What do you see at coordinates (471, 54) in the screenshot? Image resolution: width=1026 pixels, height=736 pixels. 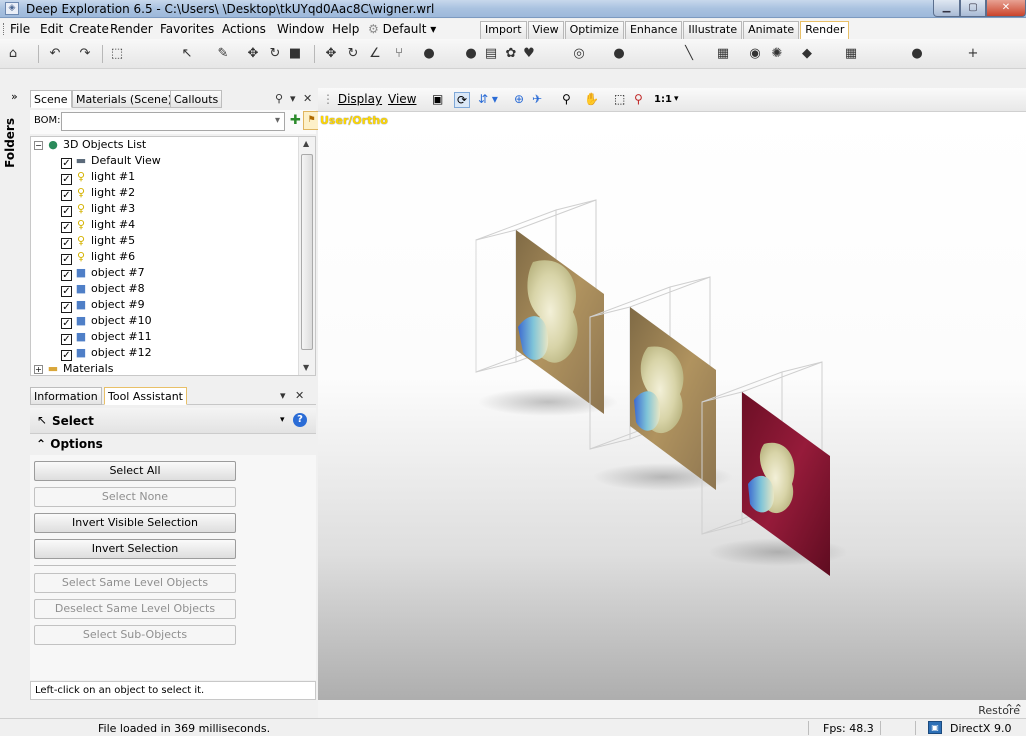 I see `sphere-icon: ●` at bounding box center [471, 54].